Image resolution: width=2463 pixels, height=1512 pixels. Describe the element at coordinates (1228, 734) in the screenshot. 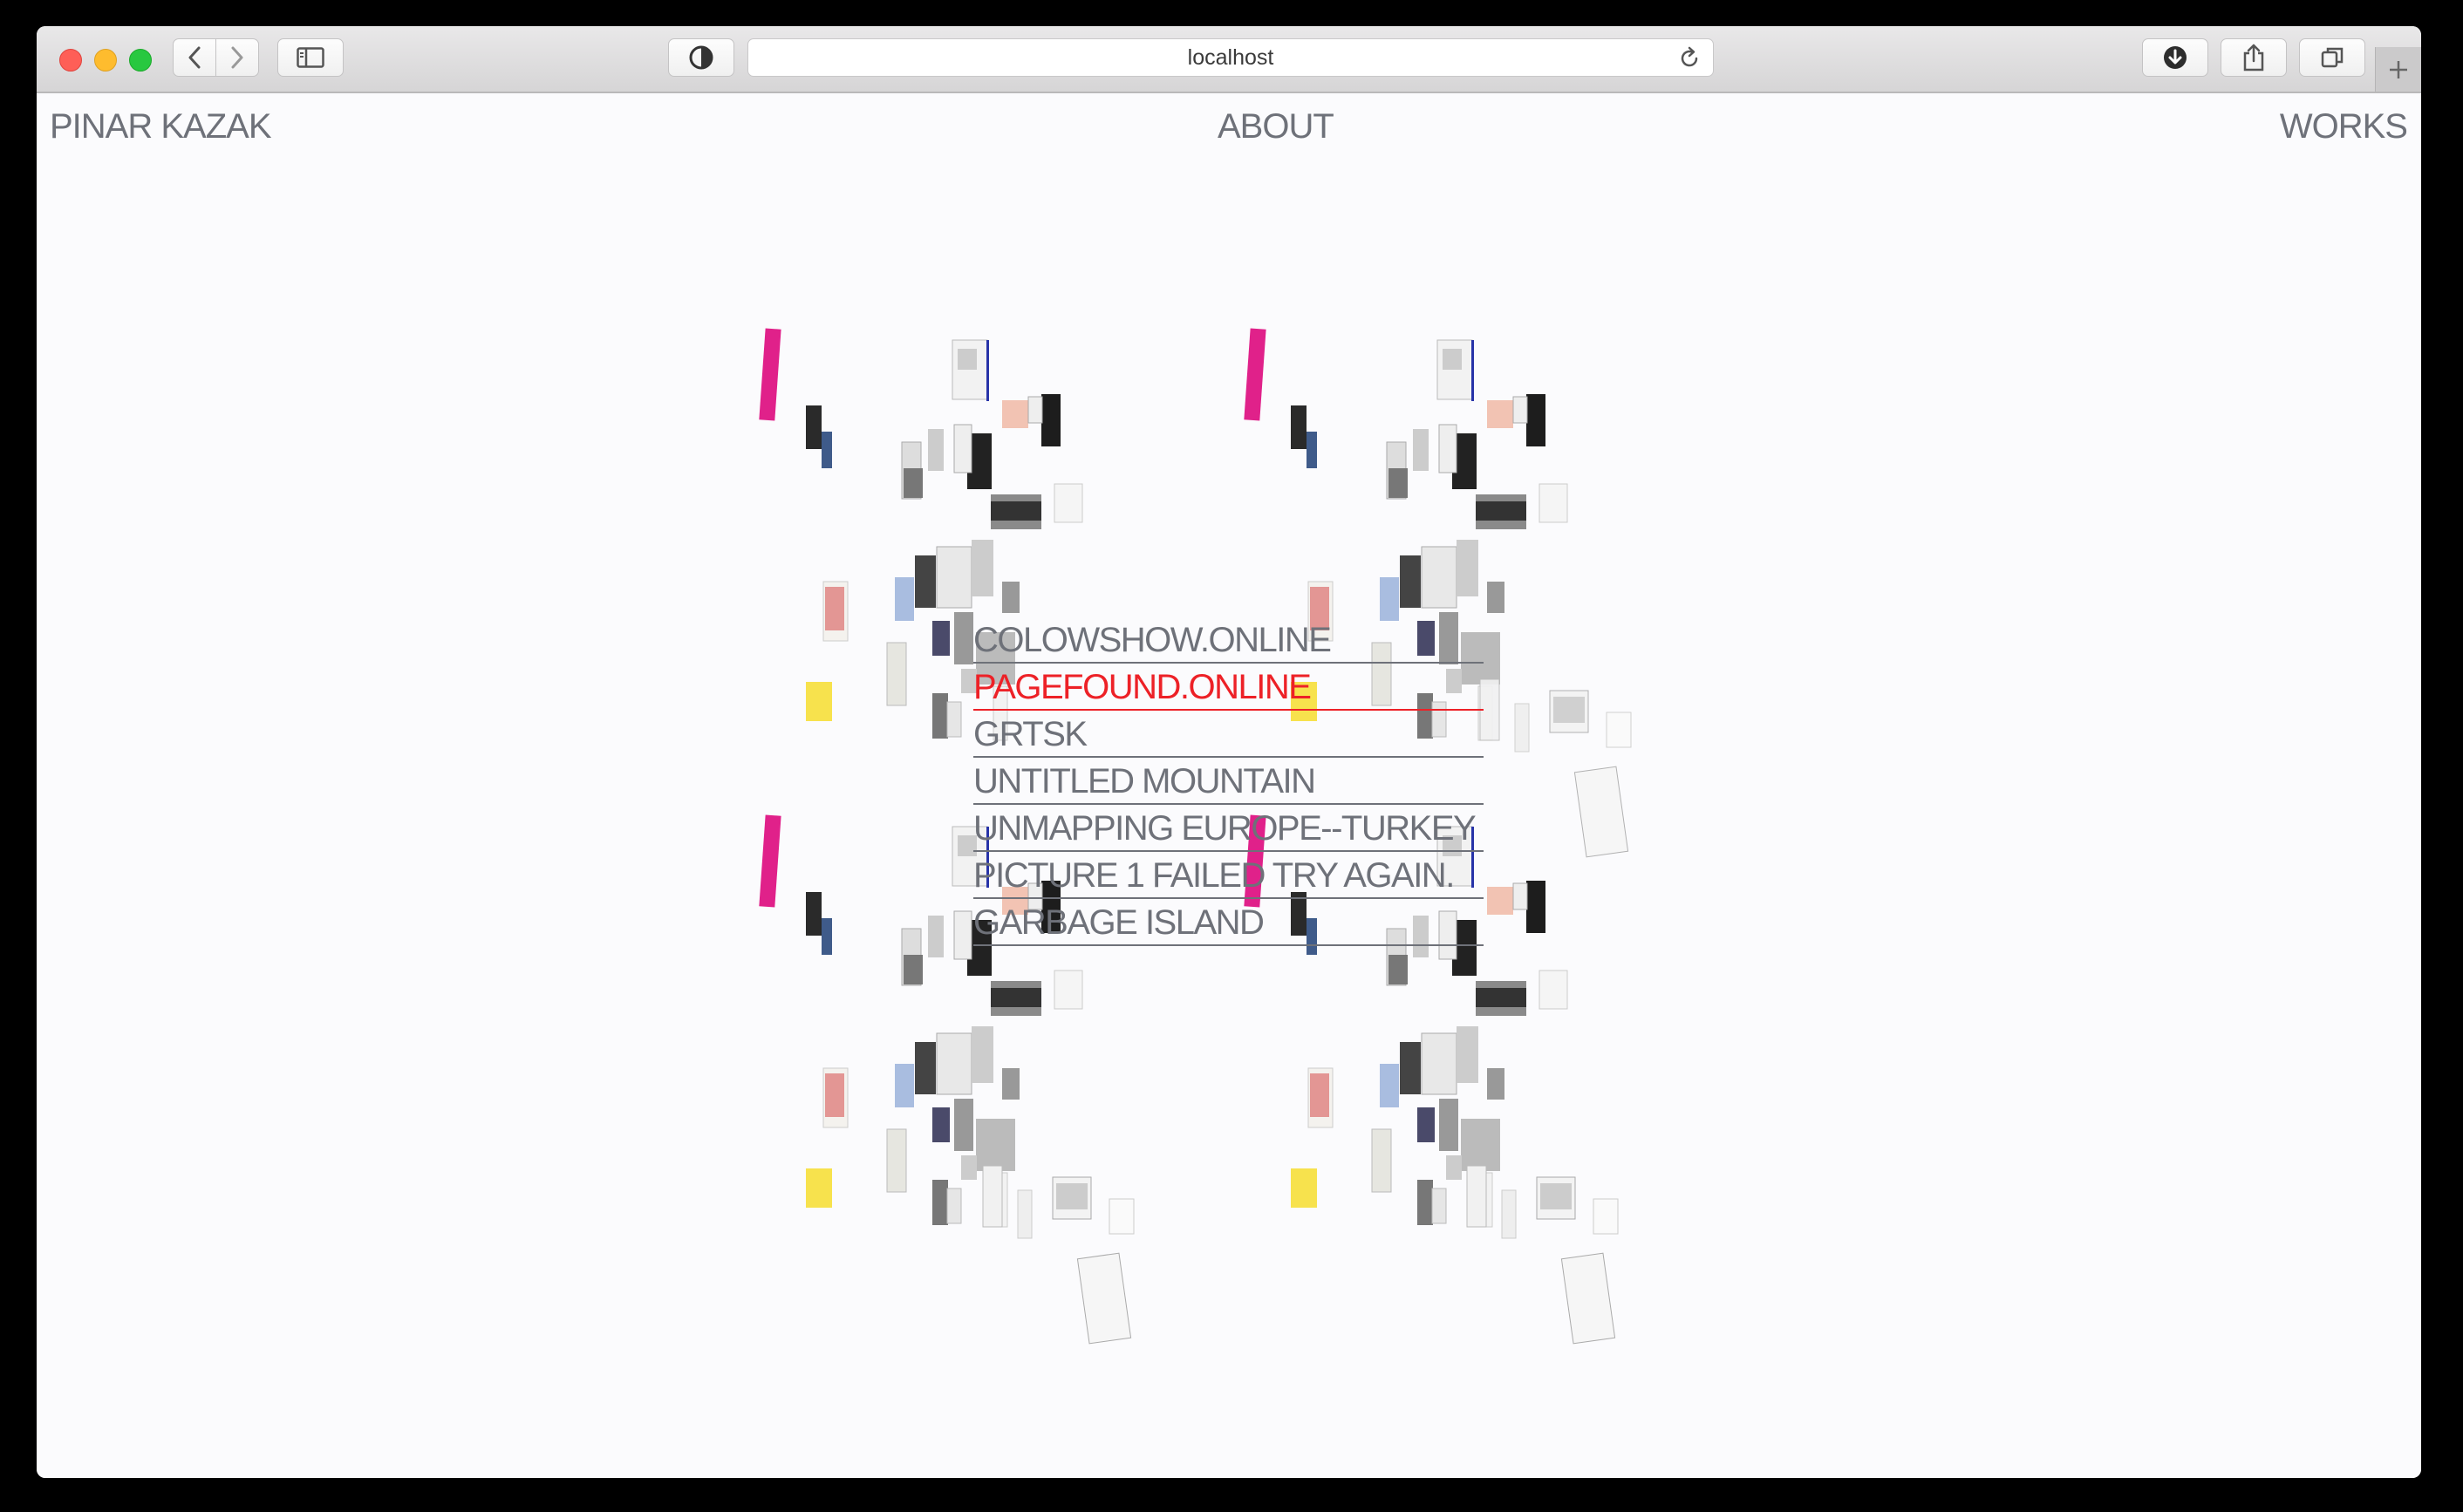

I see `work-link-grtsk: GRTSK` at that location.